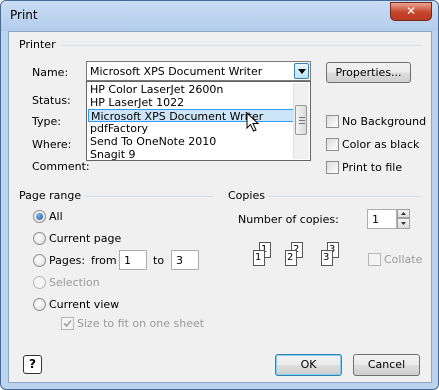 Image resolution: width=439 pixels, height=390 pixels. Describe the element at coordinates (85, 238) in the screenshot. I see `current-page-label: Current page` at that location.